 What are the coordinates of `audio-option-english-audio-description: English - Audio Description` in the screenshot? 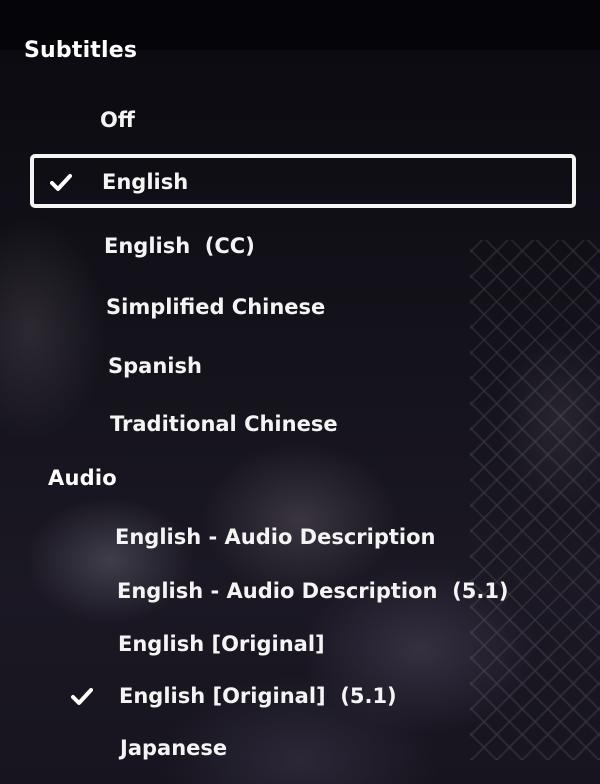 It's located at (275, 537).